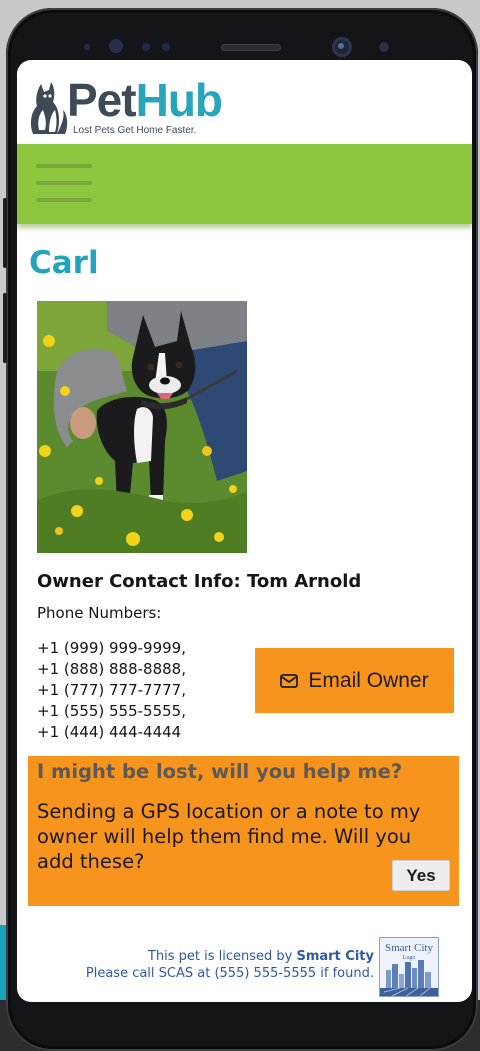  What do you see at coordinates (220, 771) in the screenshot?
I see `lost-pet-title: I might be lost, will you help me?` at bounding box center [220, 771].